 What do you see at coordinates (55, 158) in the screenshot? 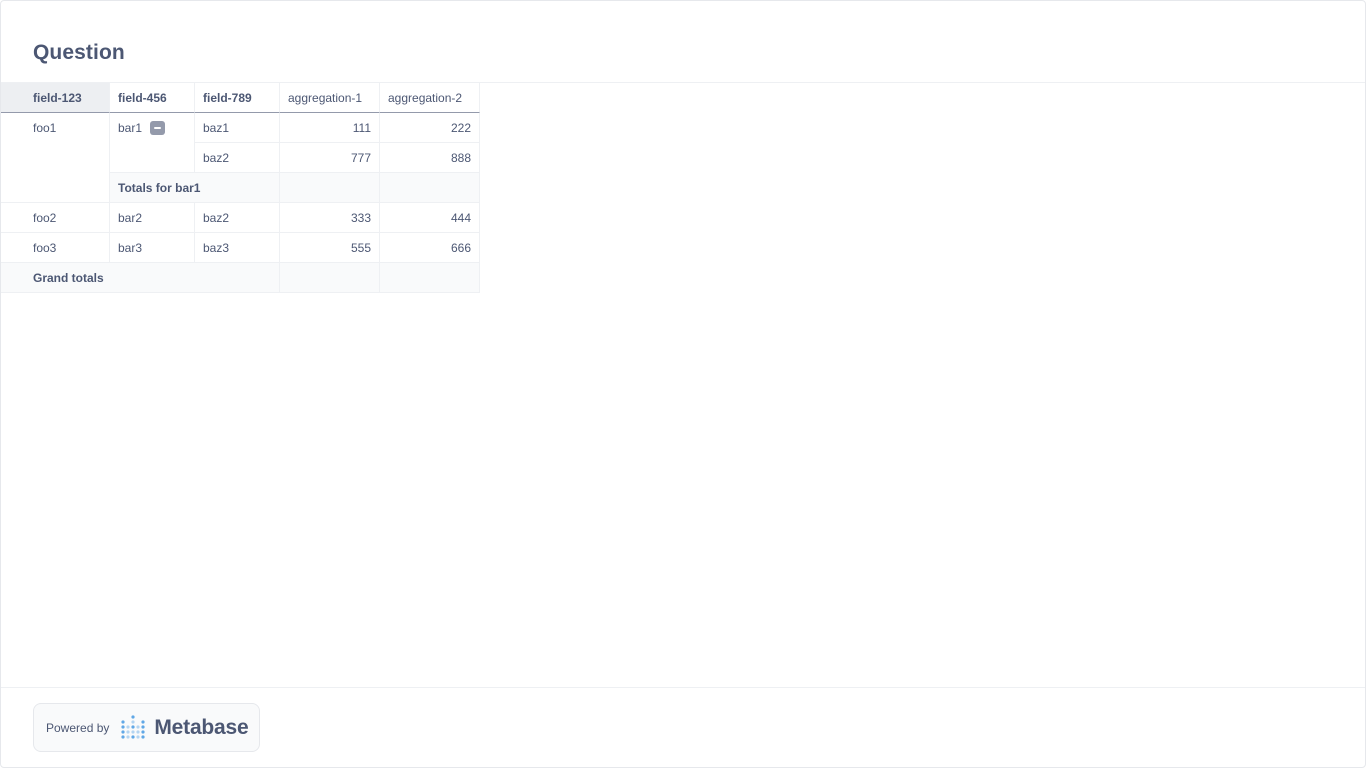
I see `row-header-cell: foo1` at bounding box center [55, 158].